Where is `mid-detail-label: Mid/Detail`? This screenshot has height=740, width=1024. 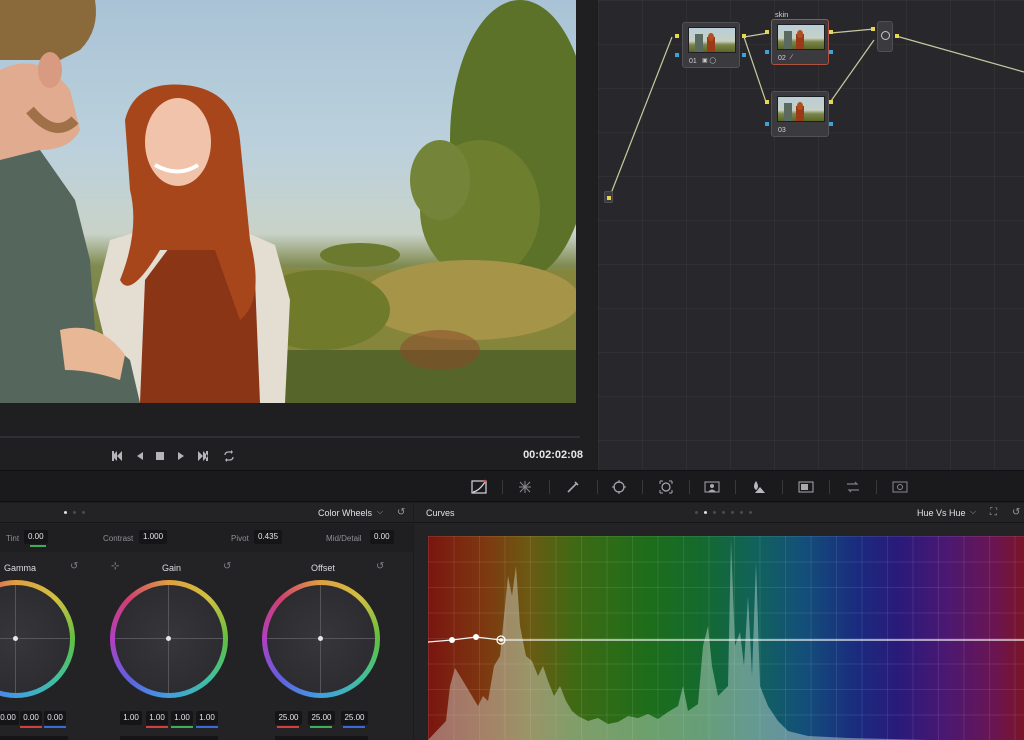 mid-detail-label: Mid/Detail is located at coordinates (344, 538).